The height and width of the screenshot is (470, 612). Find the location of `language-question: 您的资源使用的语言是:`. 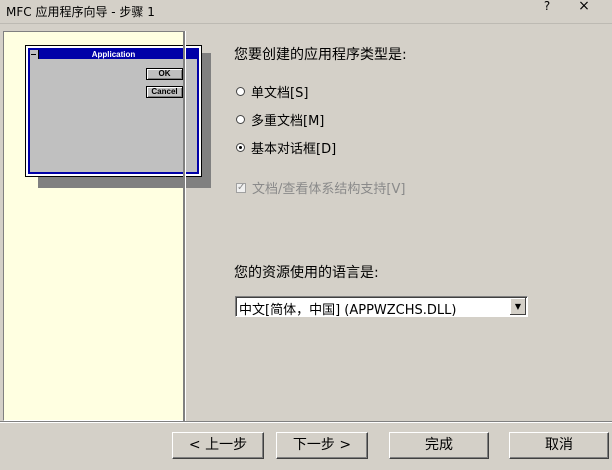

language-question: 您的资源使用的语言是: is located at coordinates (306, 273).